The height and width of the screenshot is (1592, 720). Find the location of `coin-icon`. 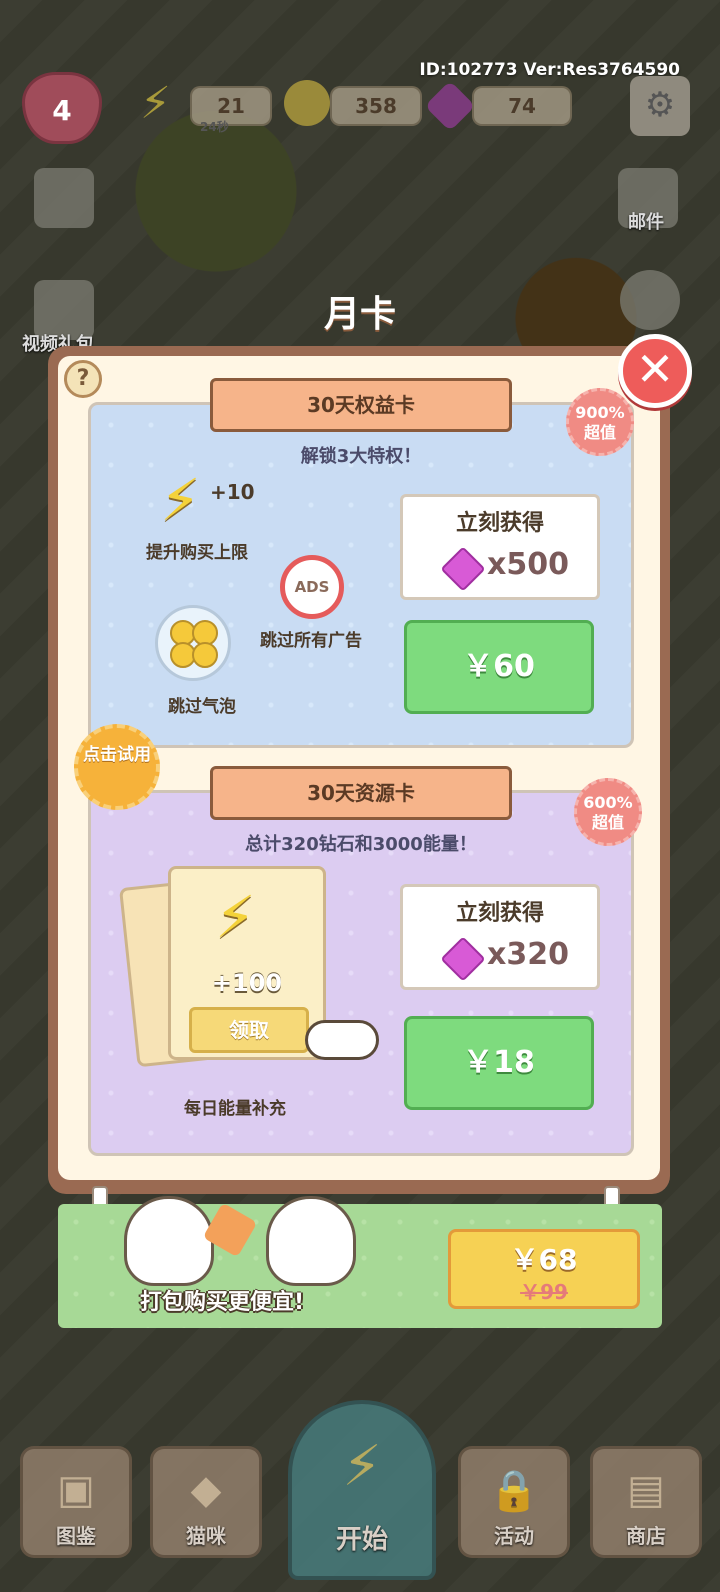

coin-icon is located at coordinates (307, 103).